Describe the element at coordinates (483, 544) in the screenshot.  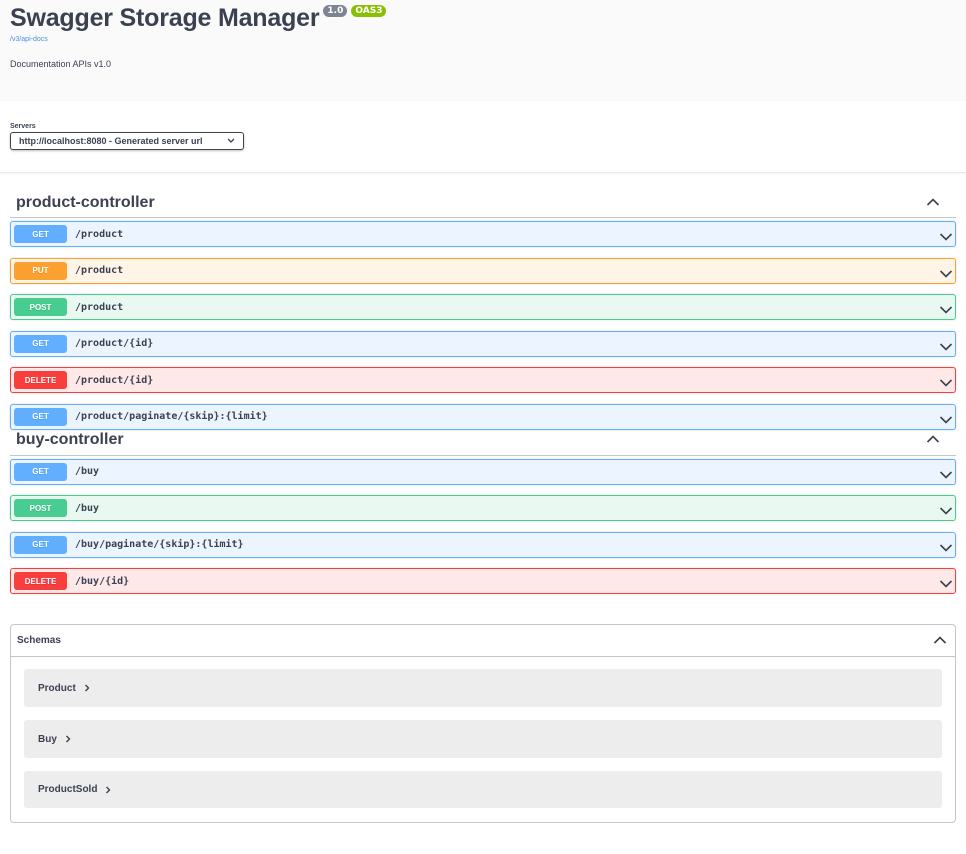
I see `operation-get: GET/buy/paginate/{skip}:{limit}` at that location.